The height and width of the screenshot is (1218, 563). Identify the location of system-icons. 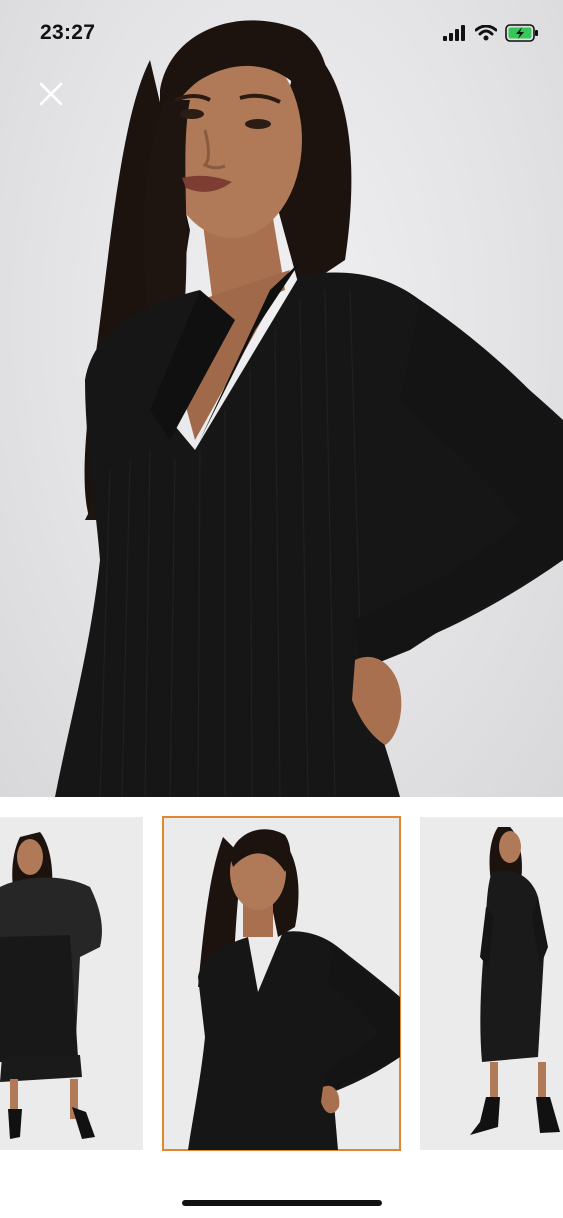
(491, 35).